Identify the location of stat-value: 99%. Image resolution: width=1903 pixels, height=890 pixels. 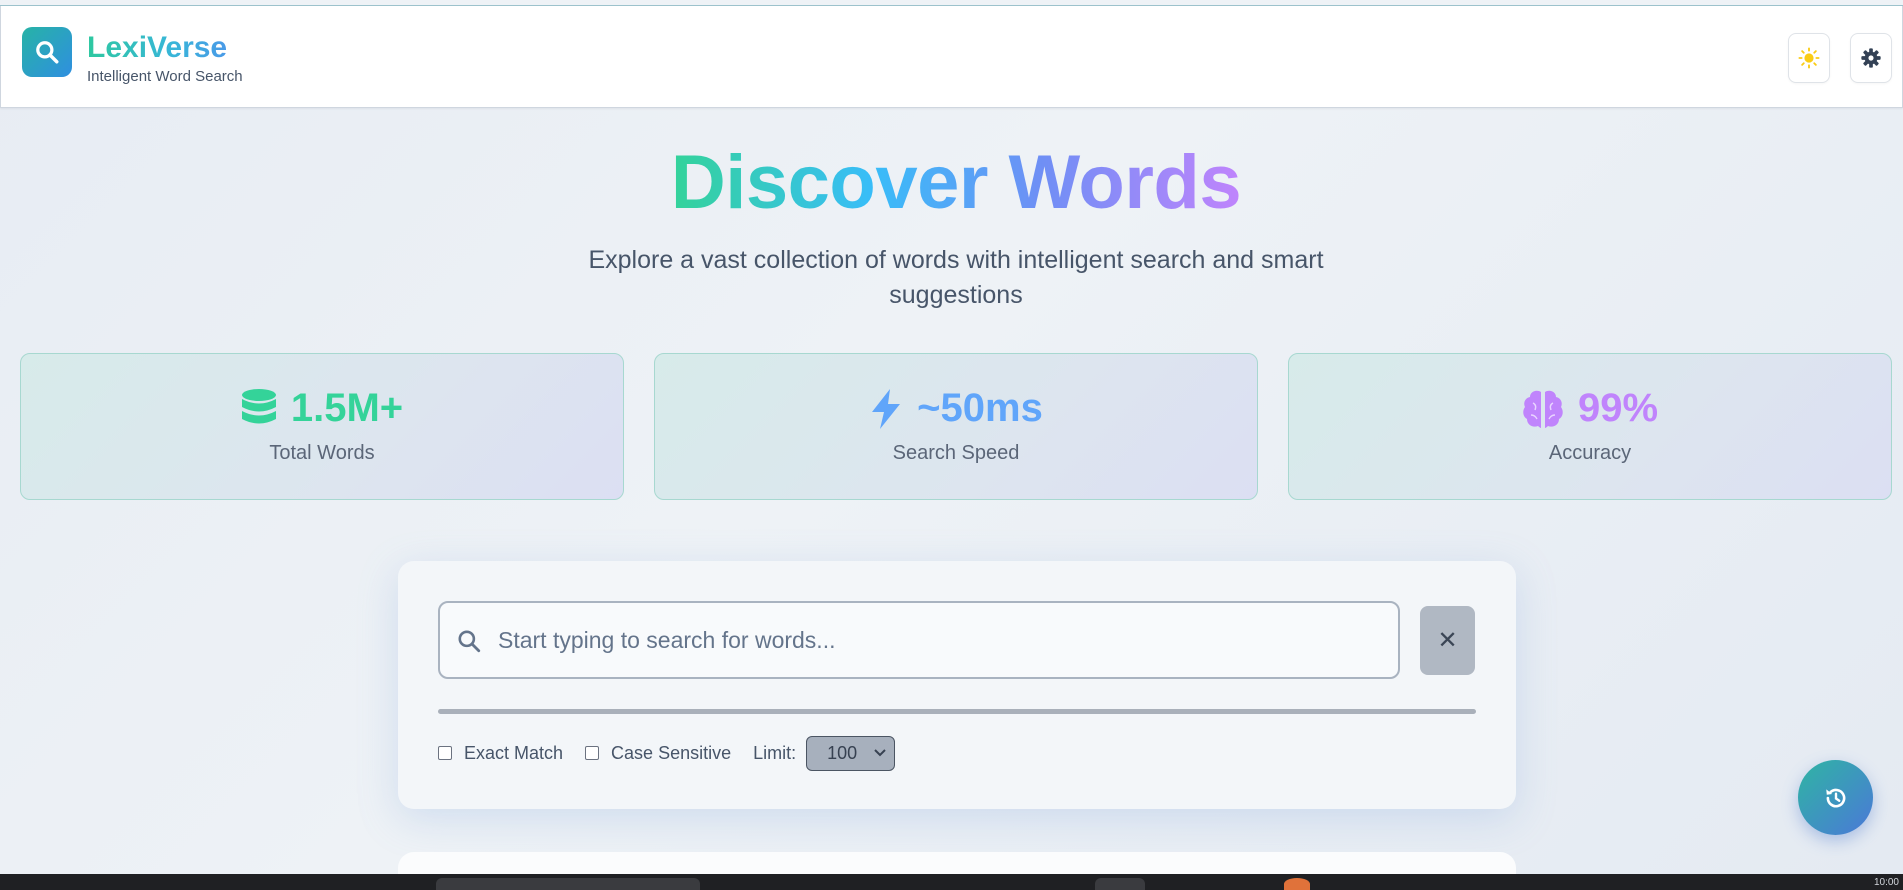
(1618, 408).